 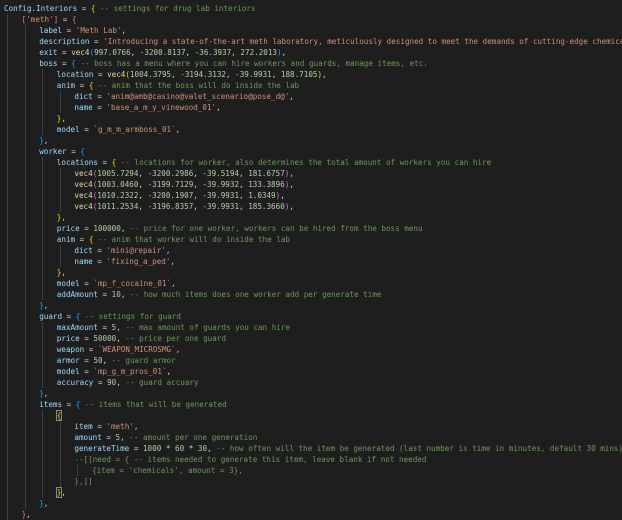 What do you see at coordinates (128, 382) in the screenshot?
I see `code-line-text: accuracy = 90, -- guard accuary` at bounding box center [128, 382].